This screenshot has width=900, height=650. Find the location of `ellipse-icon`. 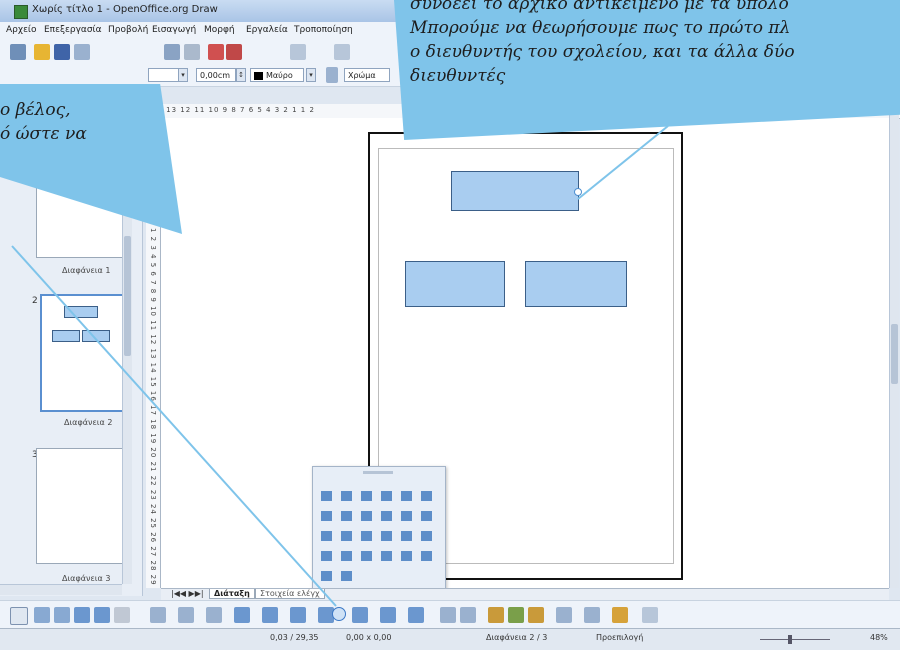

ellipse-icon is located at coordinates (102, 615).